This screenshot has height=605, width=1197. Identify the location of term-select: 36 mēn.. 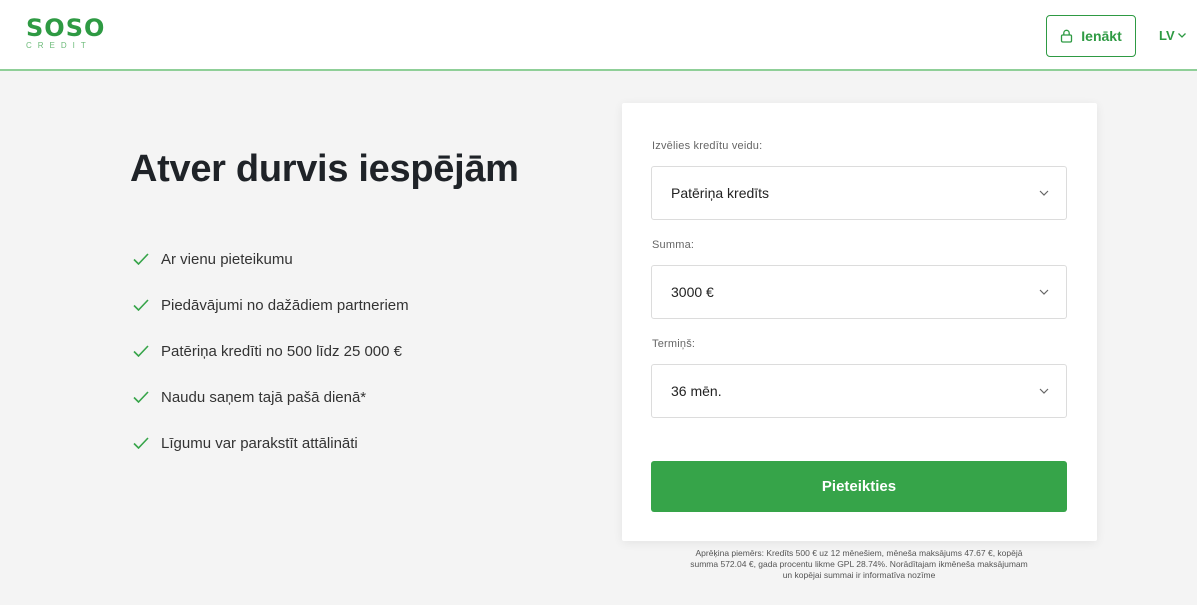
(859, 391).